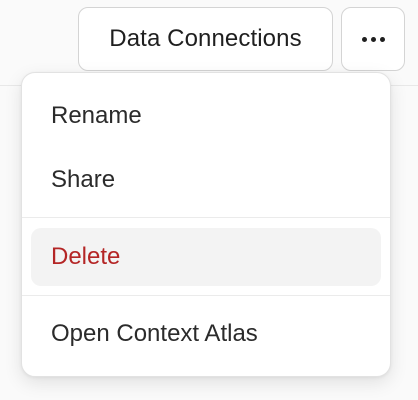 The image size is (418, 400). Describe the element at coordinates (206, 116) in the screenshot. I see `menu-item-rename: Rename` at that location.